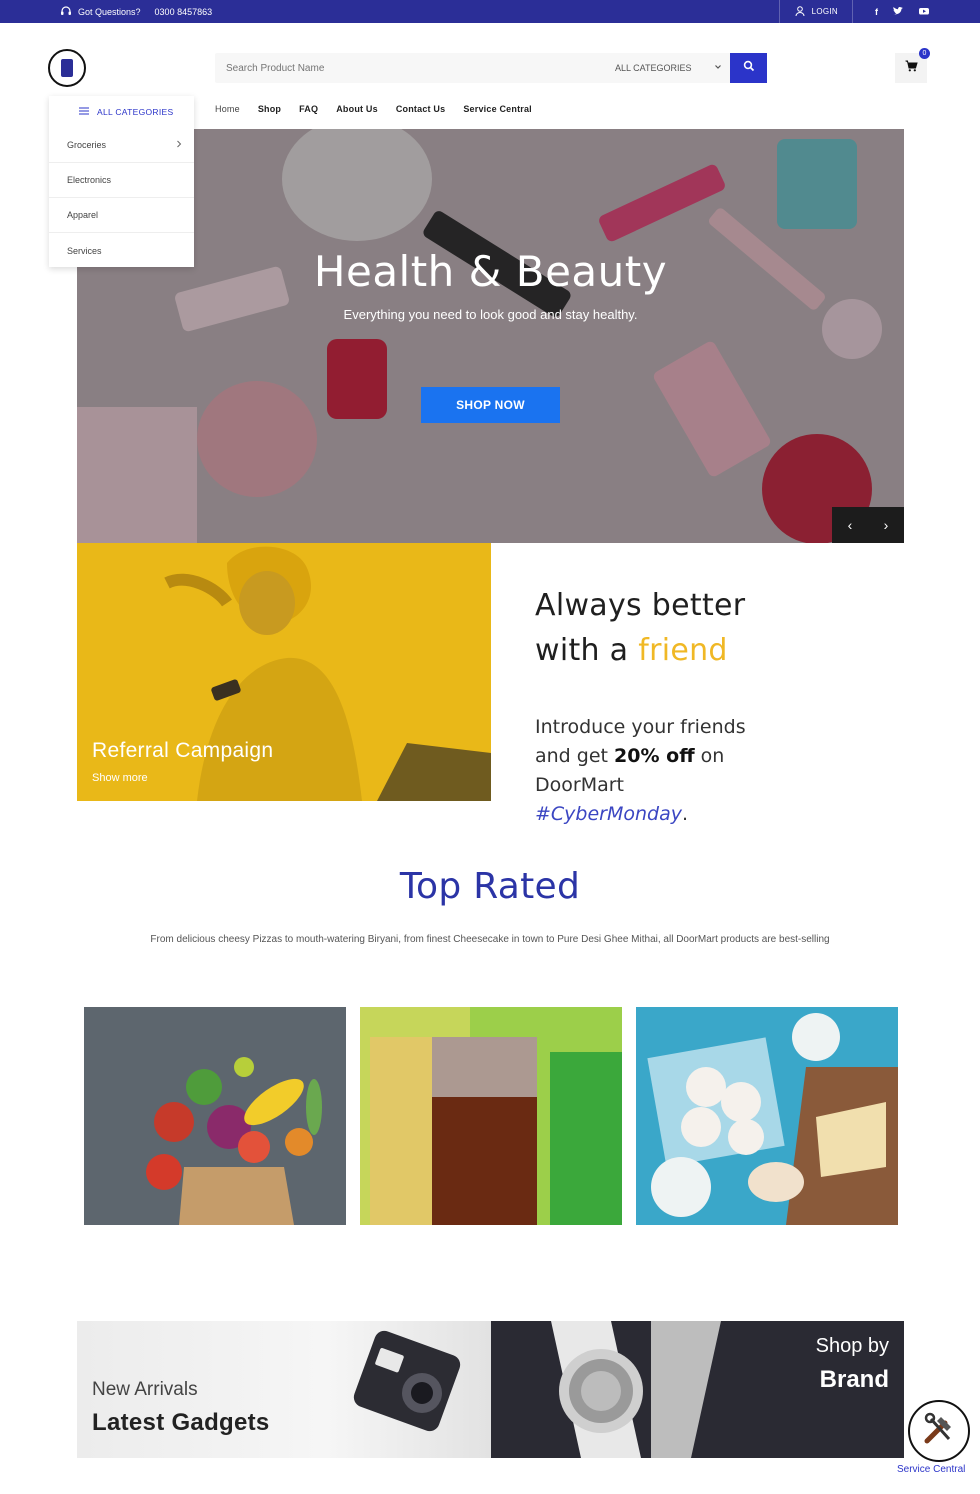 The image size is (980, 1494). Describe the element at coordinates (184, 12) in the screenshot. I see `phone-number: 0300 8457863` at that location.